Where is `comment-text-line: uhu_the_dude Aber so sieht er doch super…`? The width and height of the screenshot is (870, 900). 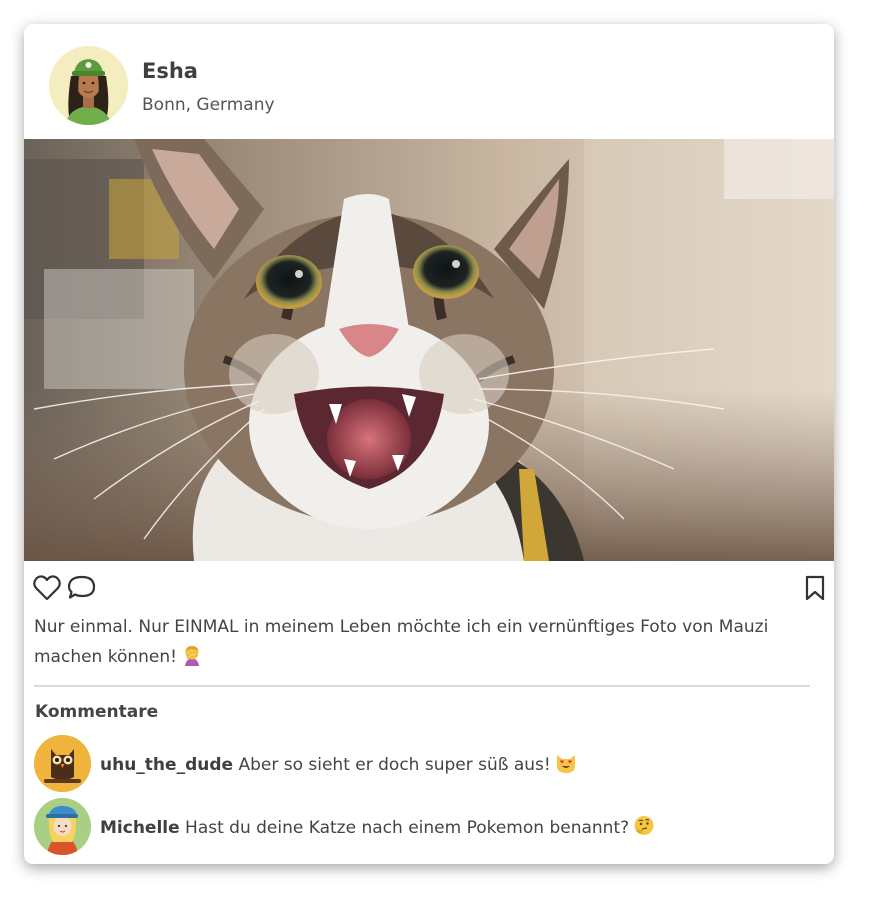 comment-text-line: uhu_the_dude Aber so sieht er doch super… is located at coordinates (338, 765).